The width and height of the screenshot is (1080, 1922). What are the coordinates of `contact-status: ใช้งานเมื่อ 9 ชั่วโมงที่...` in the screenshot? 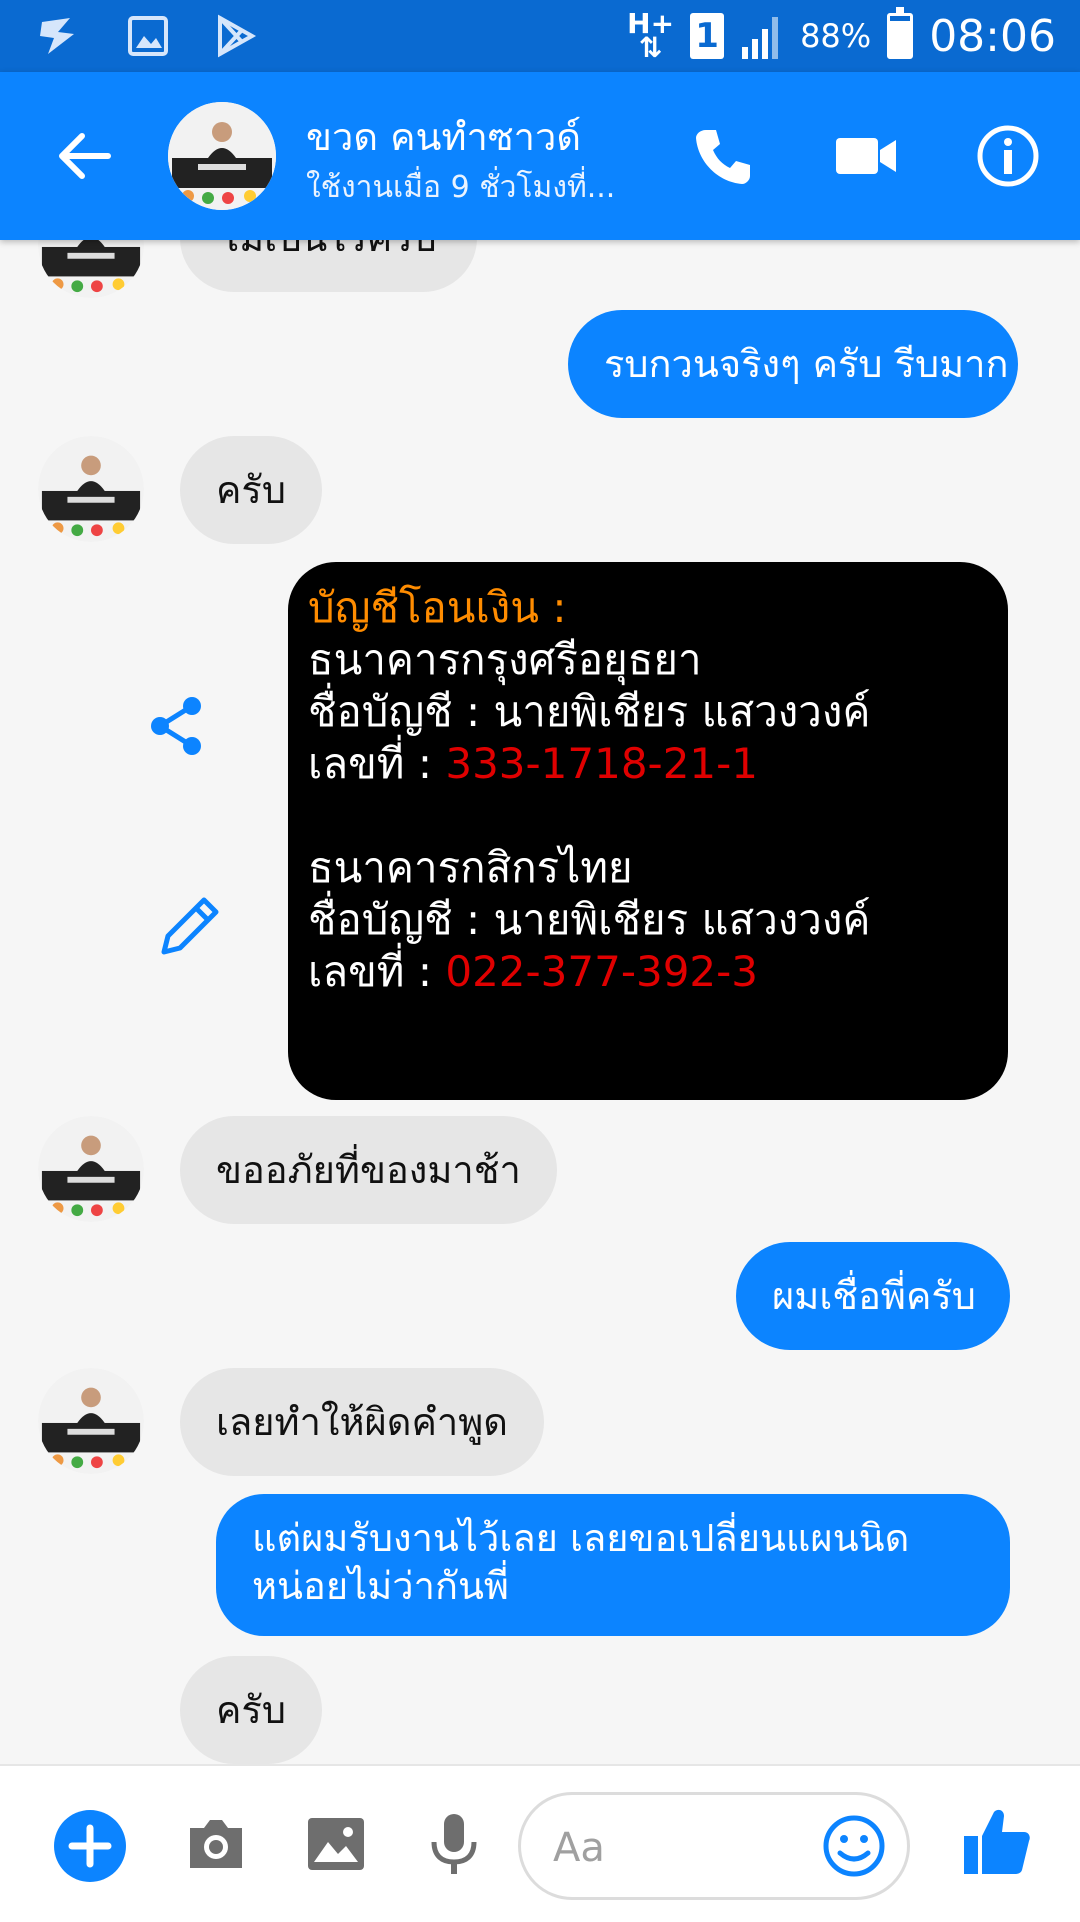 It's located at (461, 187).